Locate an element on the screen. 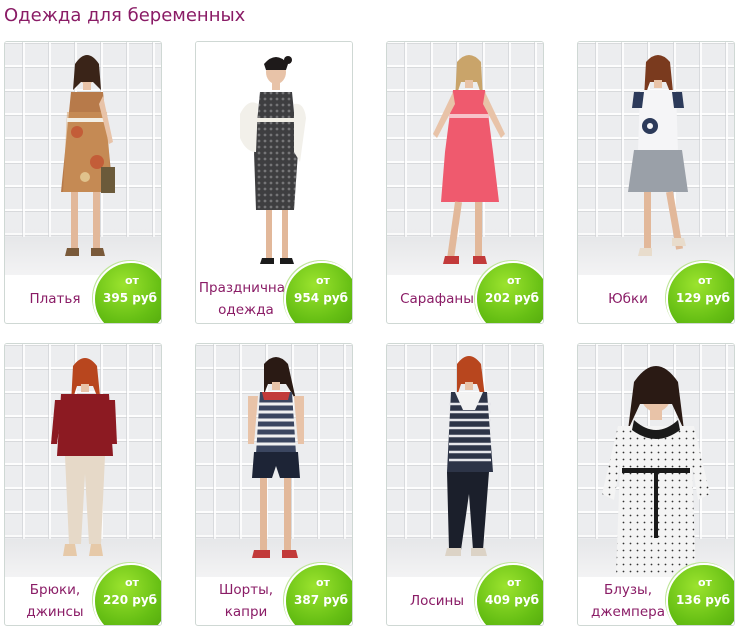 This screenshot has height=637, width=745. category-label: Юбки is located at coordinates (628, 299).